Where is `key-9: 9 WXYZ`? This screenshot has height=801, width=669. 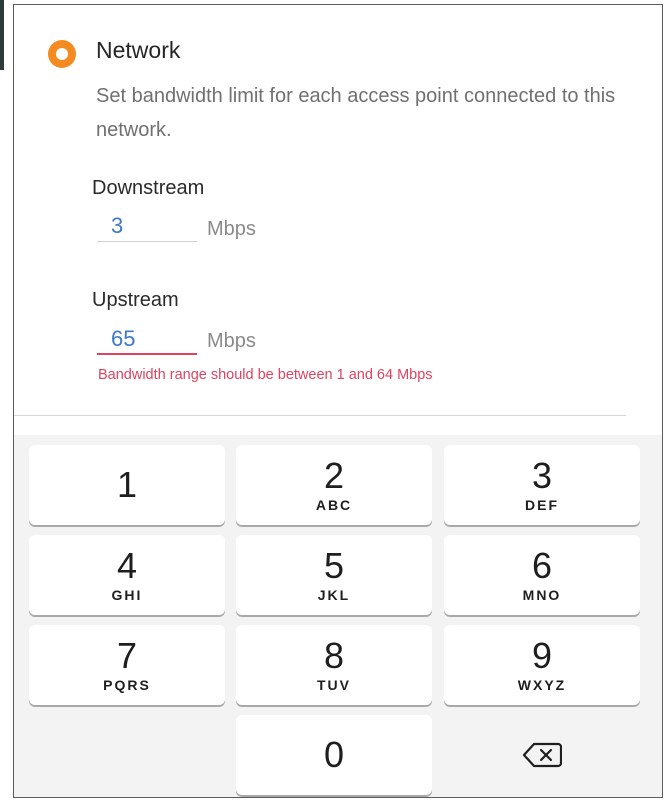 key-9: 9 WXYZ is located at coordinates (542, 665).